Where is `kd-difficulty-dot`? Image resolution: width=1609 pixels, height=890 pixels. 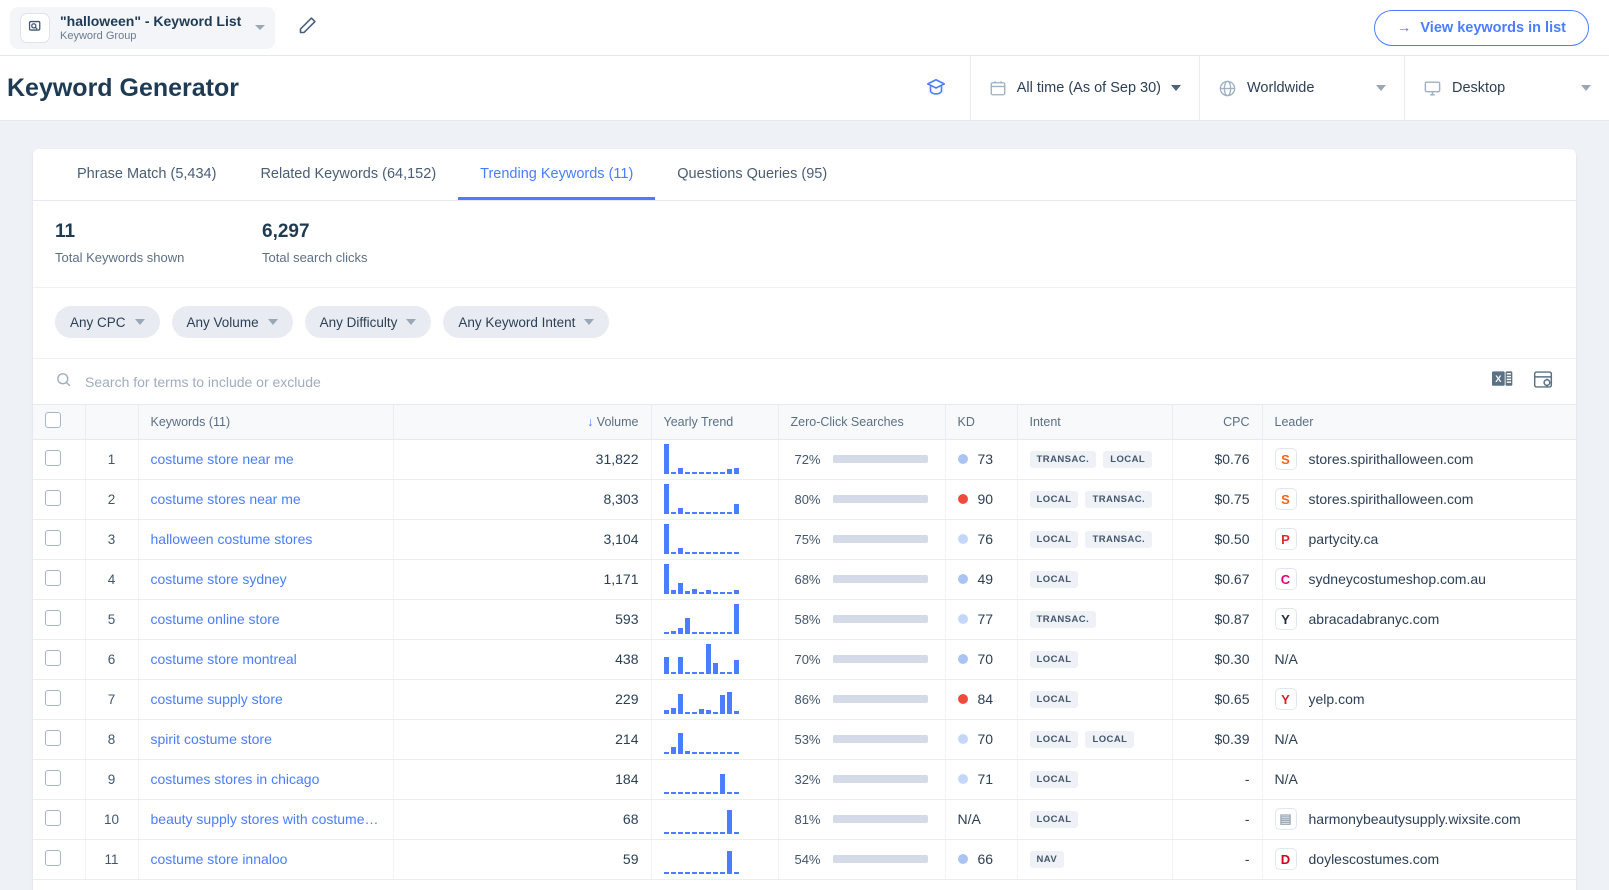 kd-difficulty-dot is located at coordinates (962, 739).